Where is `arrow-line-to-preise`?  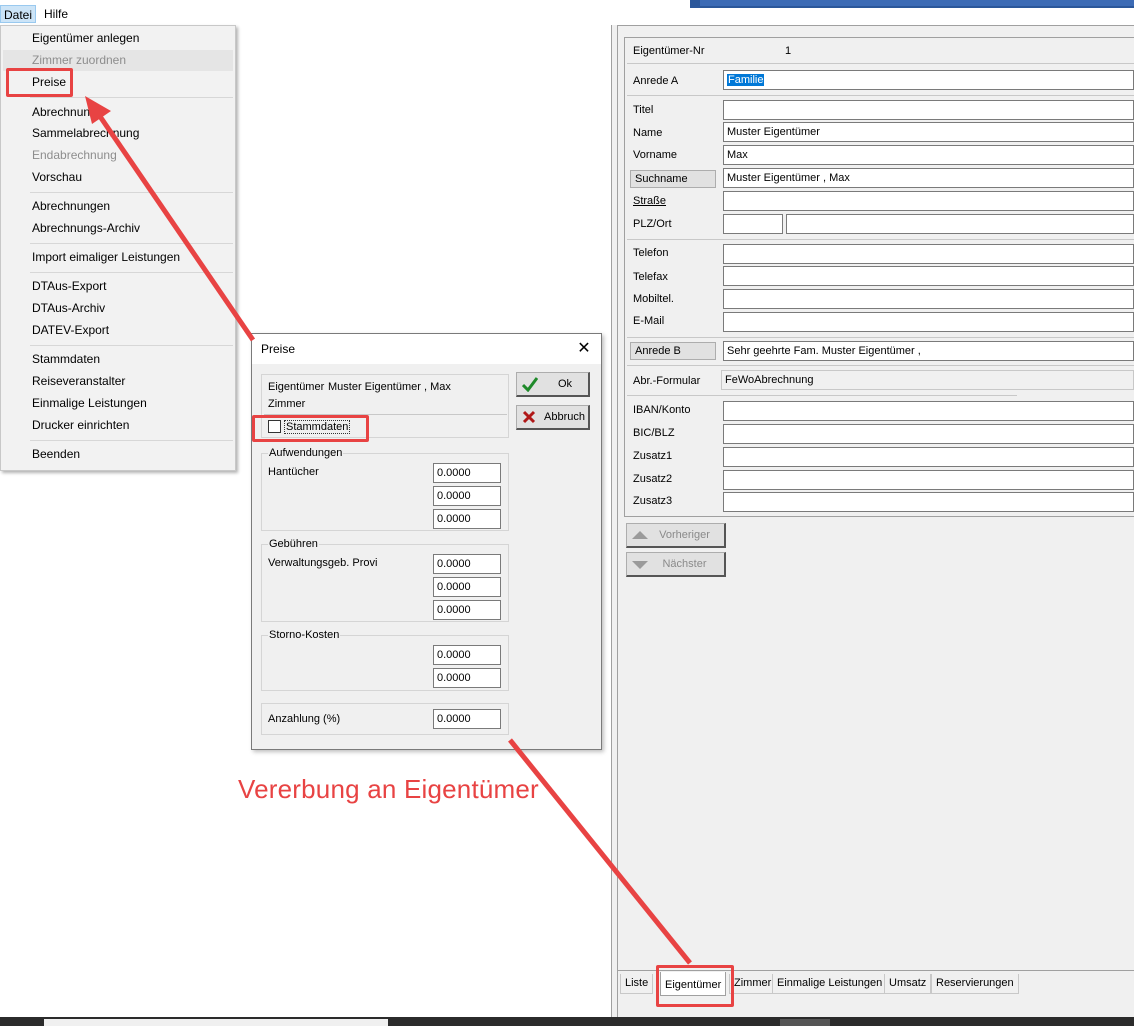 arrow-line-to-preise is located at coordinates (175, 226).